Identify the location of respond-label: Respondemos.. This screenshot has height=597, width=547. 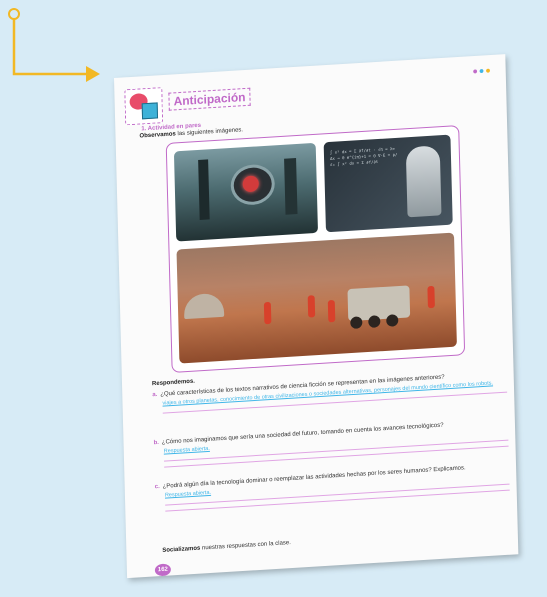
(173, 383).